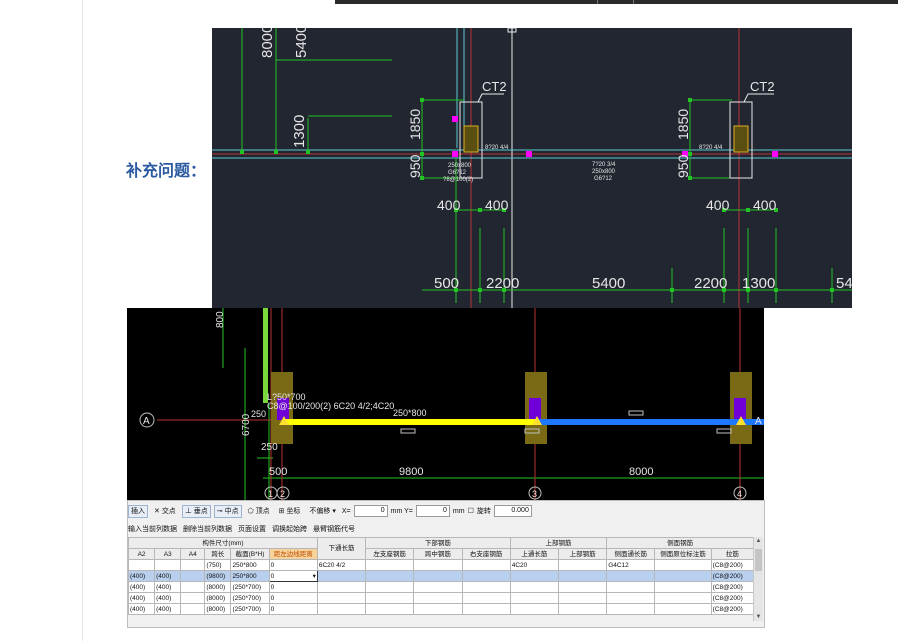 The height and width of the screenshot is (641, 898). What do you see at coordinates (616, 2) in the screenshot?
I see `previous-image-edge` at bounding box center [616, 2].